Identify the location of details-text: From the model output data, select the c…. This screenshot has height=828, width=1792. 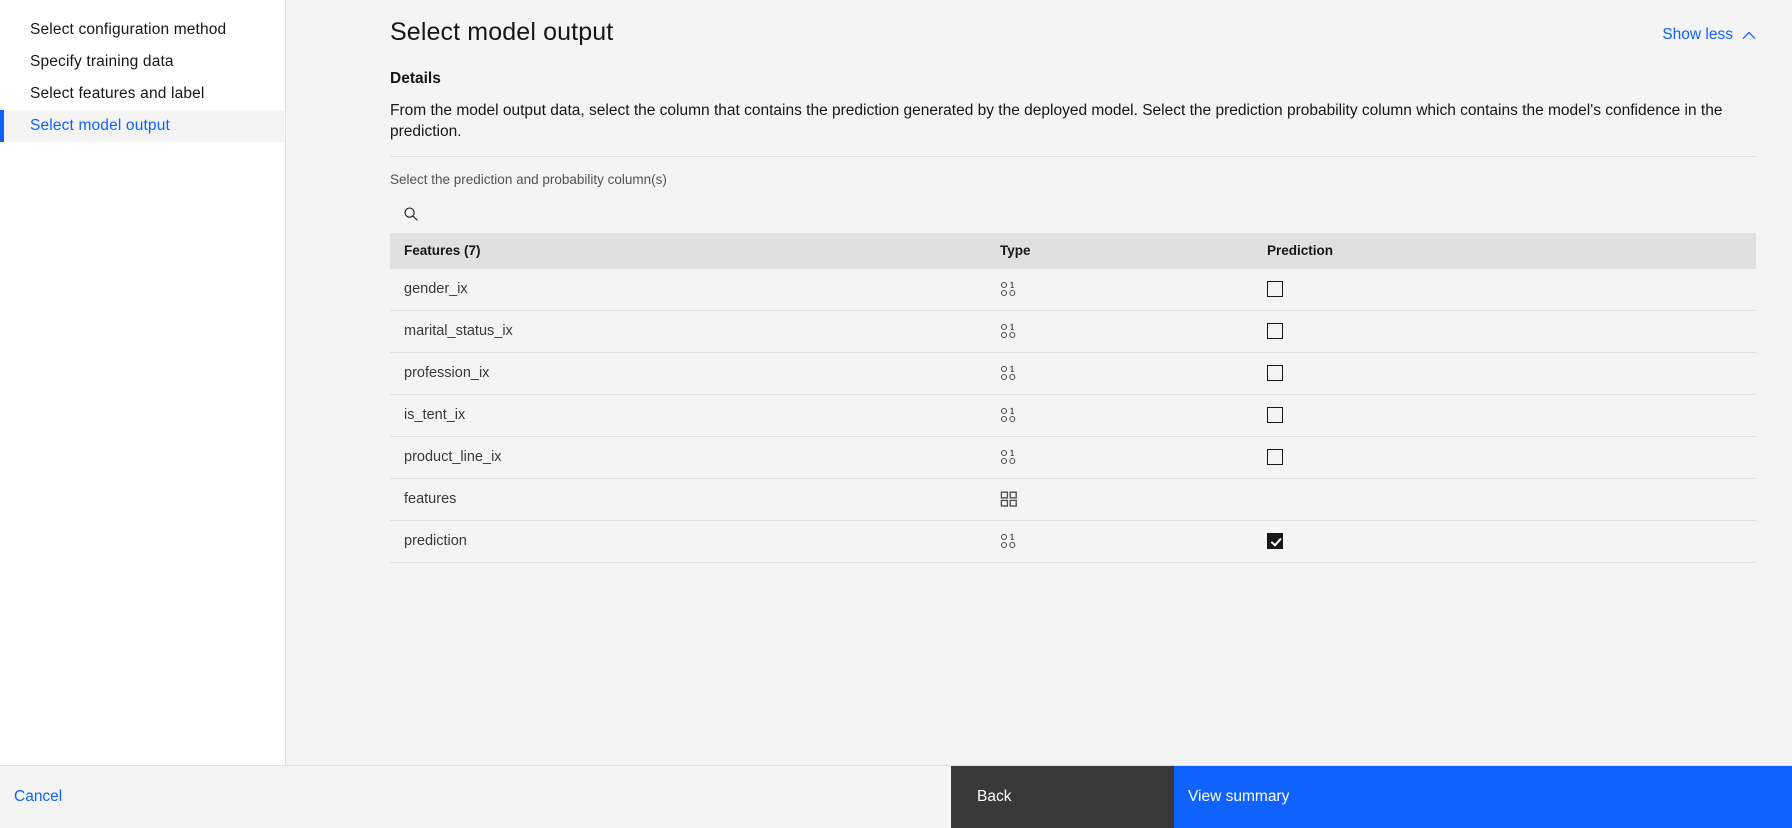
(1056, 121).